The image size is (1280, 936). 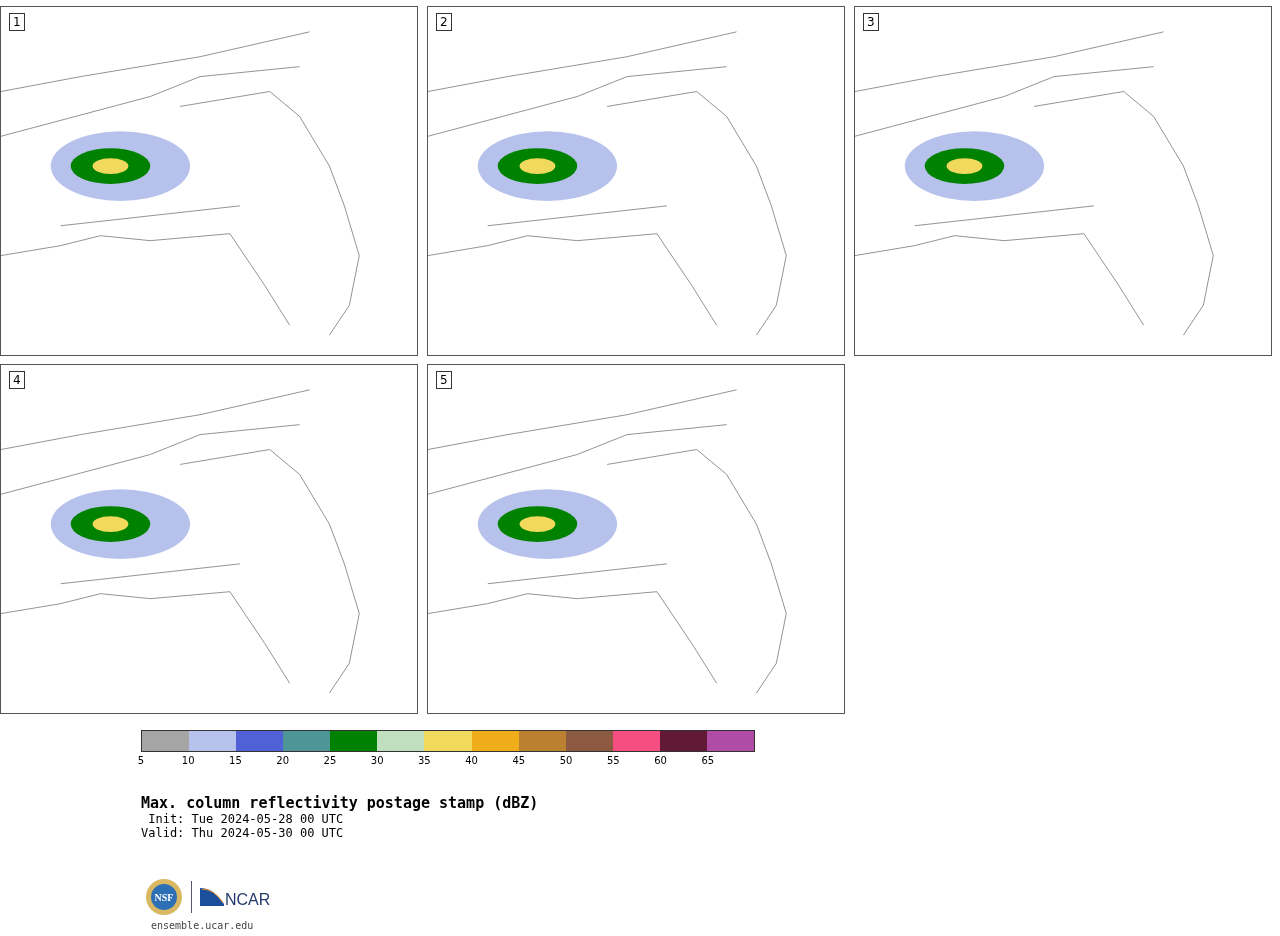 I want to click on chart-title: Max. column reflectivity postage stamp (dBZ), so click(x=340, y=803).